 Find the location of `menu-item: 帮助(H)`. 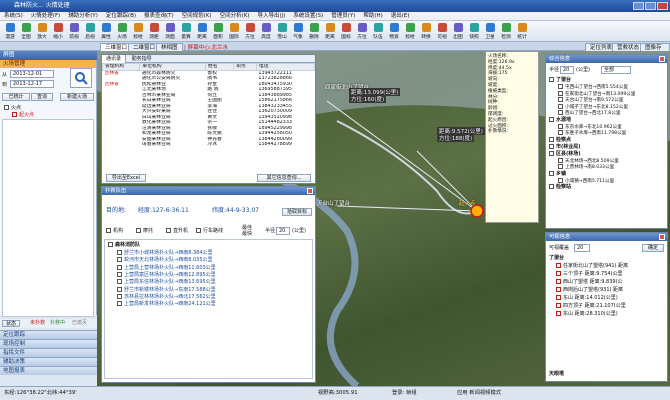

menu-item: 帮助(H) is located at coordinates (372, 16).